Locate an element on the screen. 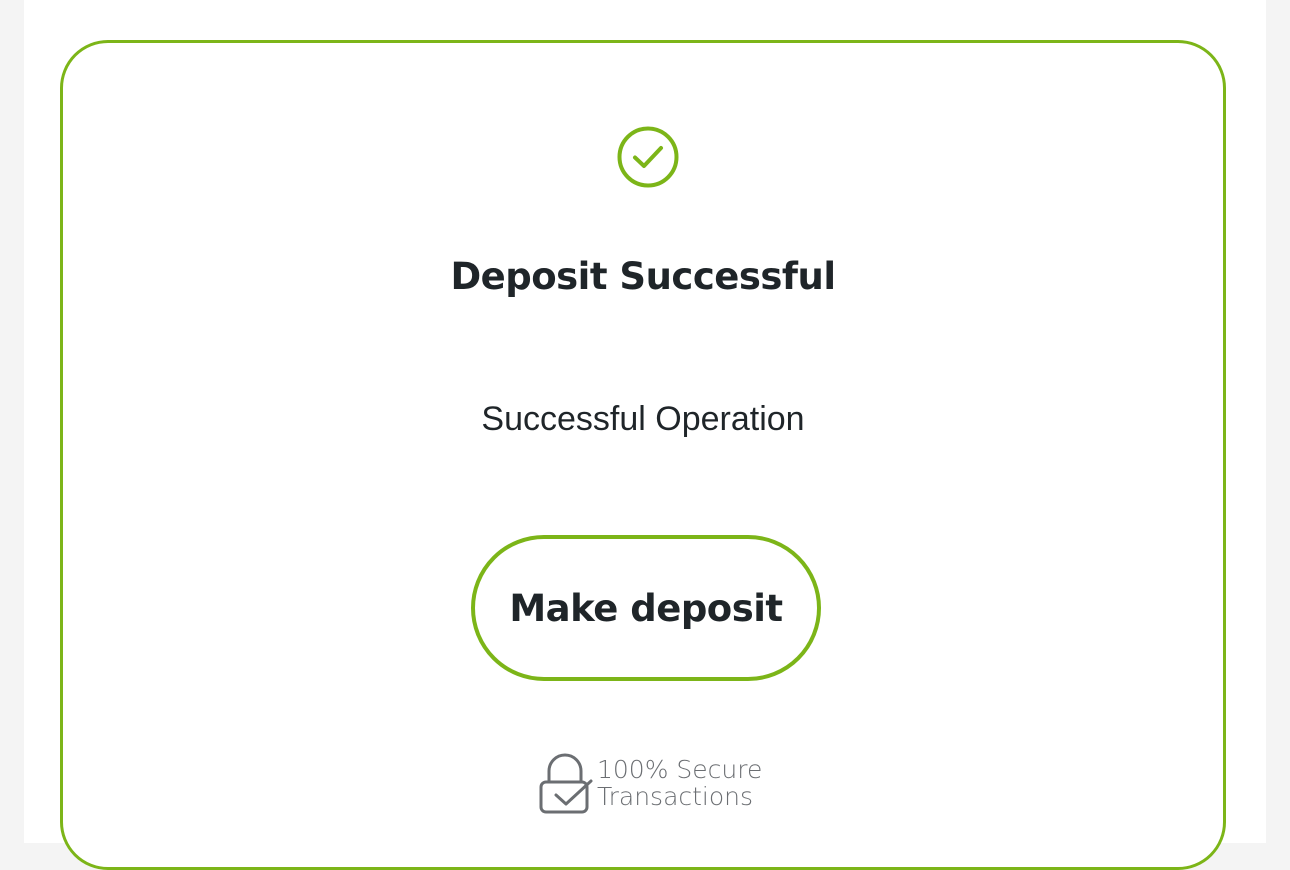 This screenshot has width=1290, height=870. make-deposit-button-label: Make deposit is located at coordinates (646, 608).